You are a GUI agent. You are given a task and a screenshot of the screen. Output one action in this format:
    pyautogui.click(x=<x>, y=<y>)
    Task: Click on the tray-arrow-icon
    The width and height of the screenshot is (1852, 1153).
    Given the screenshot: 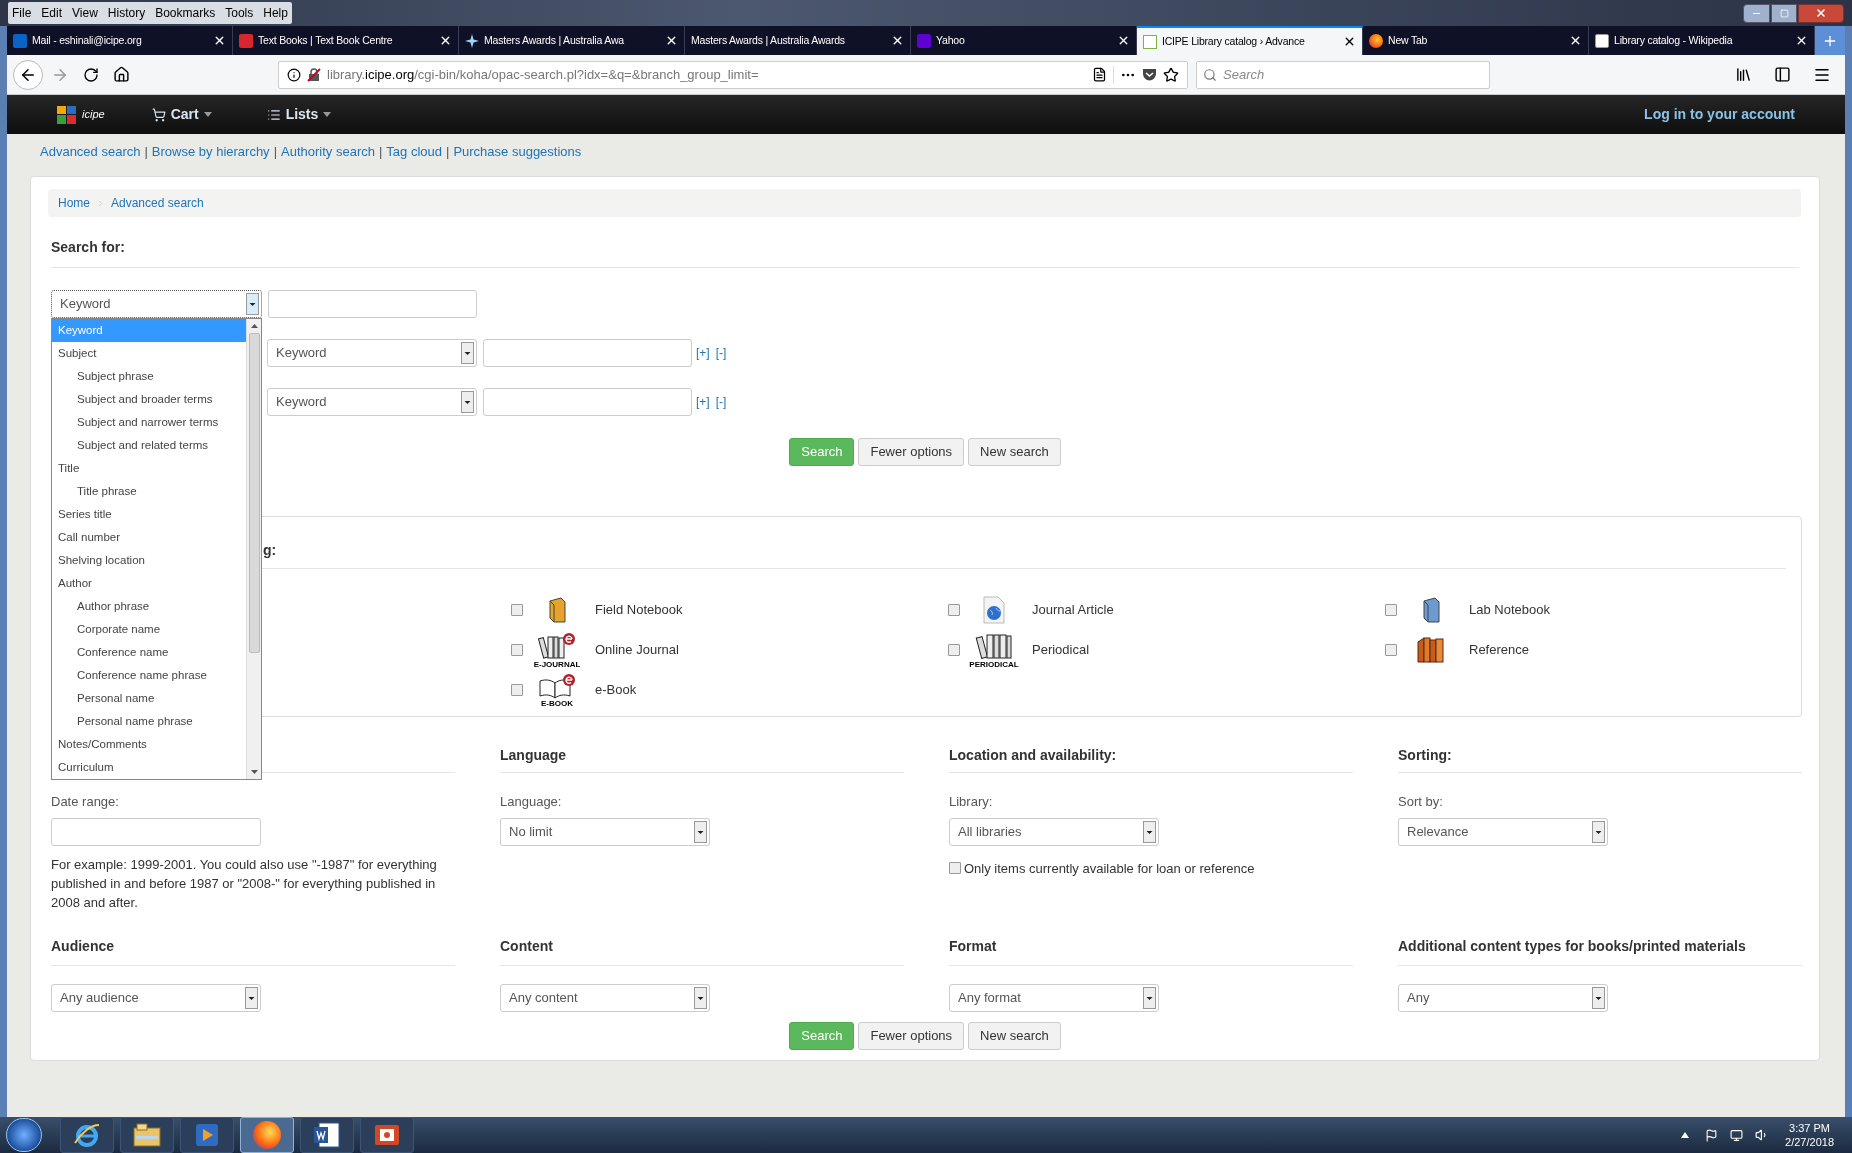 What is the action you would take?
    pyautogui.click(x=1685, y=1135)
    